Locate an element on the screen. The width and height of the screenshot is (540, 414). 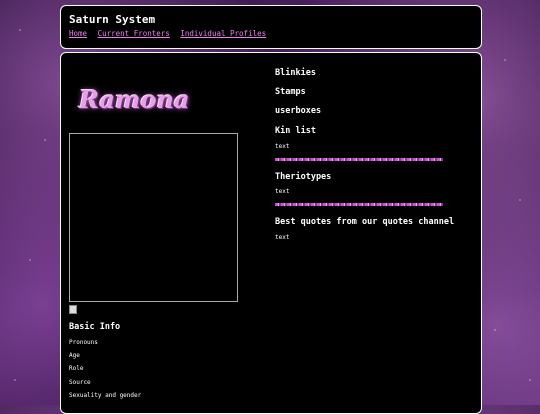
quotes-heading: Best quotes from our quotes channel is located at coordinates (365, 222).